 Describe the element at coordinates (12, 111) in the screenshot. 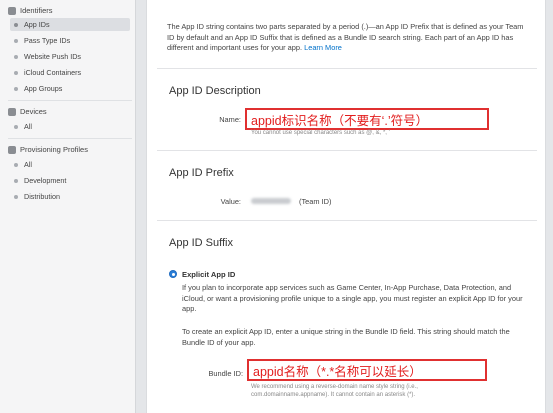

I see `devices-icon` at that location.